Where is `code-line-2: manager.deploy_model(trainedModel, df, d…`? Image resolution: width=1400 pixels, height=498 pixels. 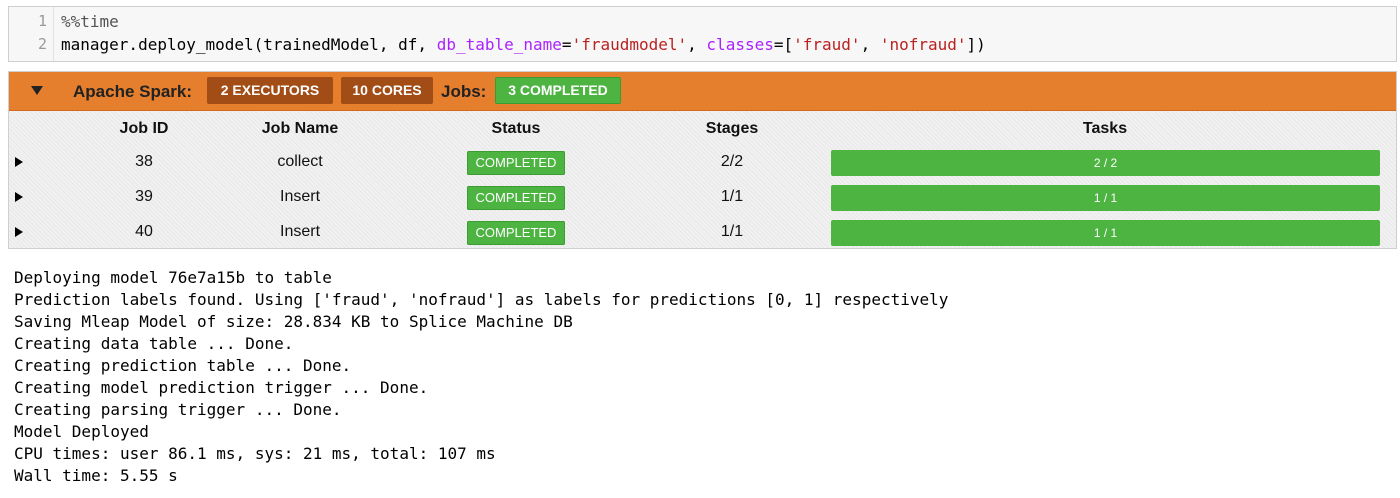 code-line-2: manager.deploy_model(trainedModel, df, d… is located at coordinates (523, 44).